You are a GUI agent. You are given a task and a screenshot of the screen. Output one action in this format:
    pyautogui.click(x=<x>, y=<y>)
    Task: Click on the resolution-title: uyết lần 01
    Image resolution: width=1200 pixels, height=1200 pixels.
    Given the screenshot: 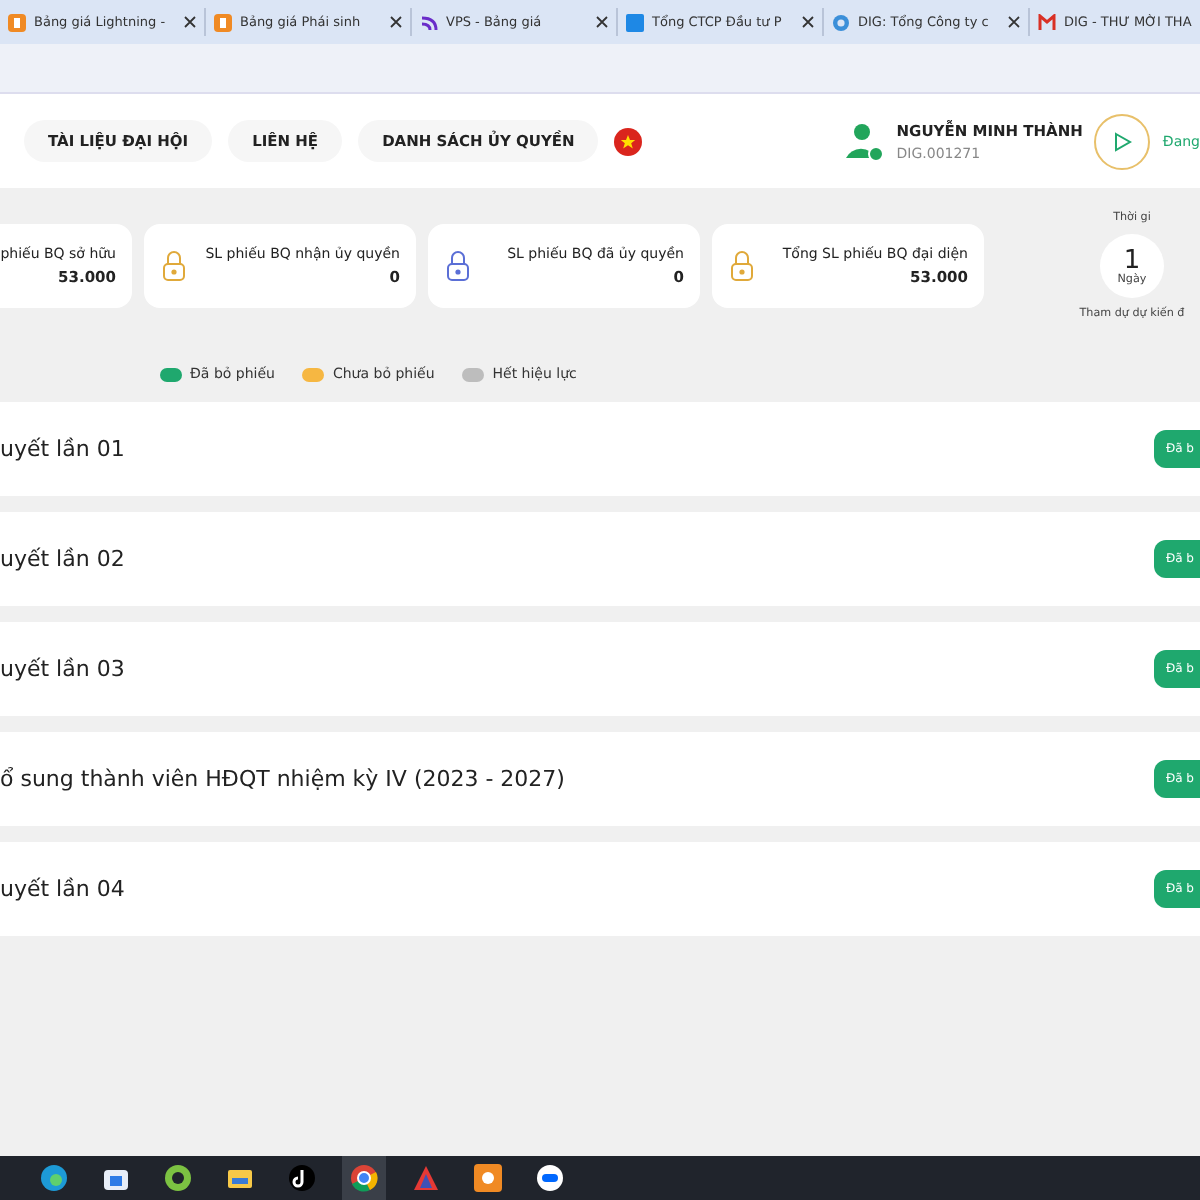 What is the action you would take?
    pyautogui.click(x=62, y=449)
    